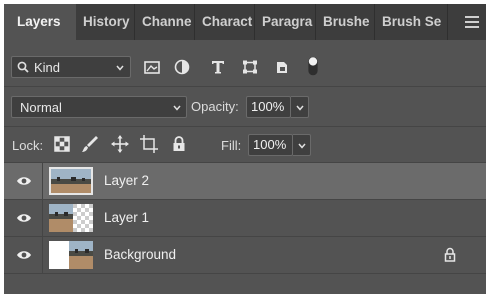  What do you see at coordinates (126, 217) in the screenshot?
I see `layer-name: Layer 1` at bounding box center [126, 217].